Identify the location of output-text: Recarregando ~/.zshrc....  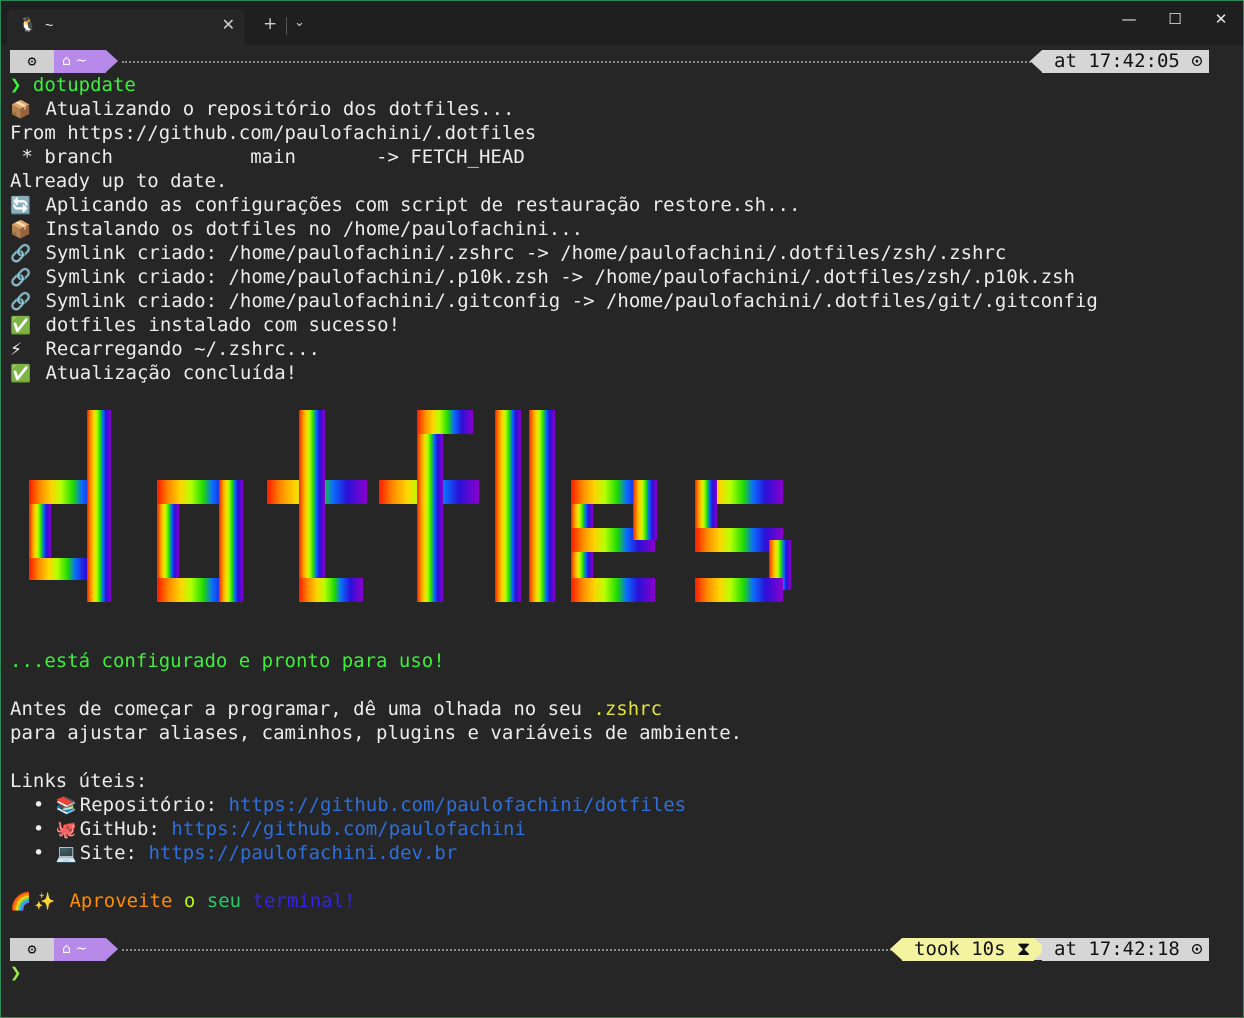
(182, 349).